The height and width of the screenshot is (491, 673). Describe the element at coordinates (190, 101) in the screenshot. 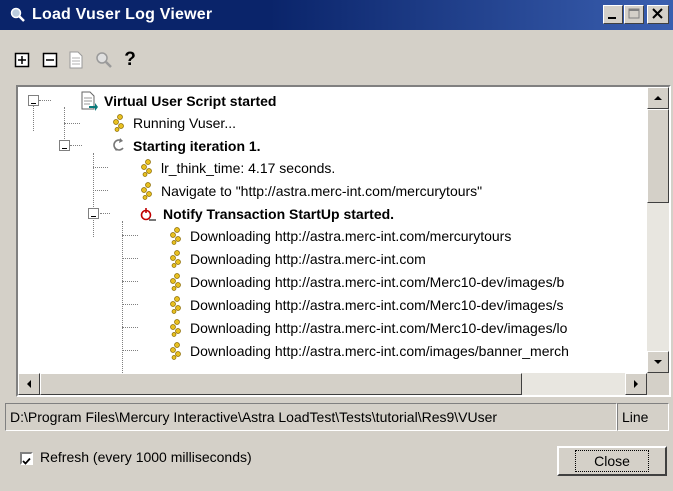

I see `node-label: Virtual User Script started` at that location.